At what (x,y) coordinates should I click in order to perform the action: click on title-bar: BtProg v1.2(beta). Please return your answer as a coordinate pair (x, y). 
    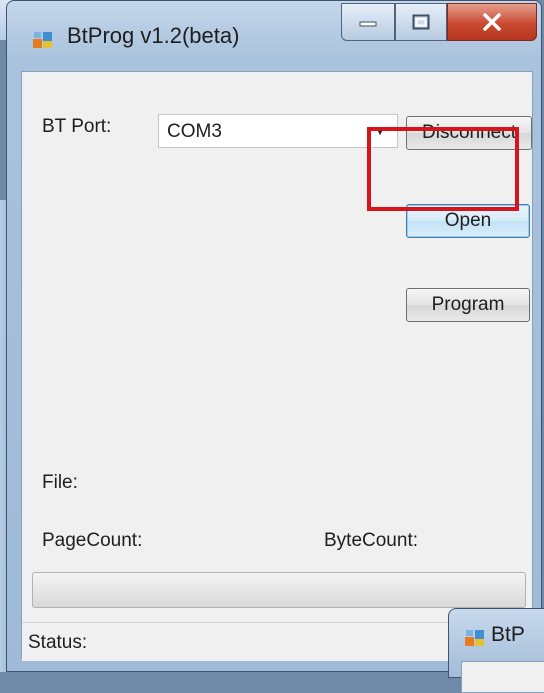
    Looking at the image, I should click on (274, 36).